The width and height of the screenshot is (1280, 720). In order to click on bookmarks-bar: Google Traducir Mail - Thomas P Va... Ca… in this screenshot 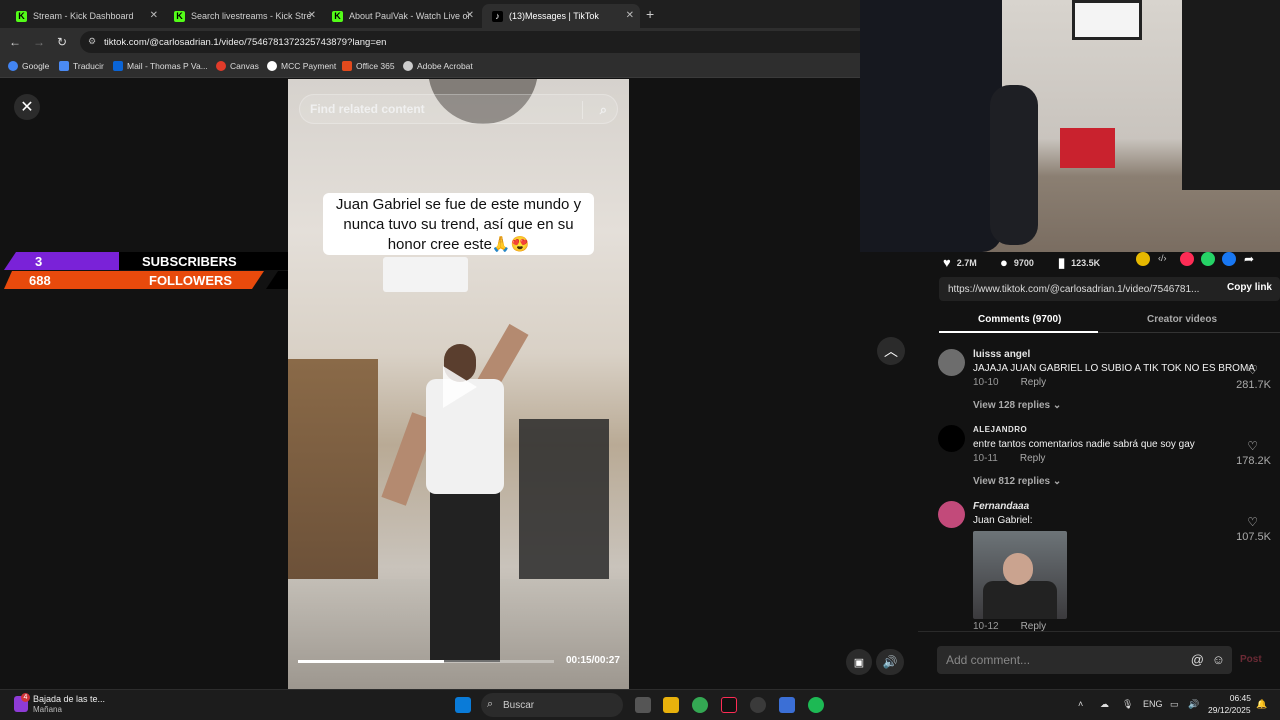, I will do `click(430, 67)`.